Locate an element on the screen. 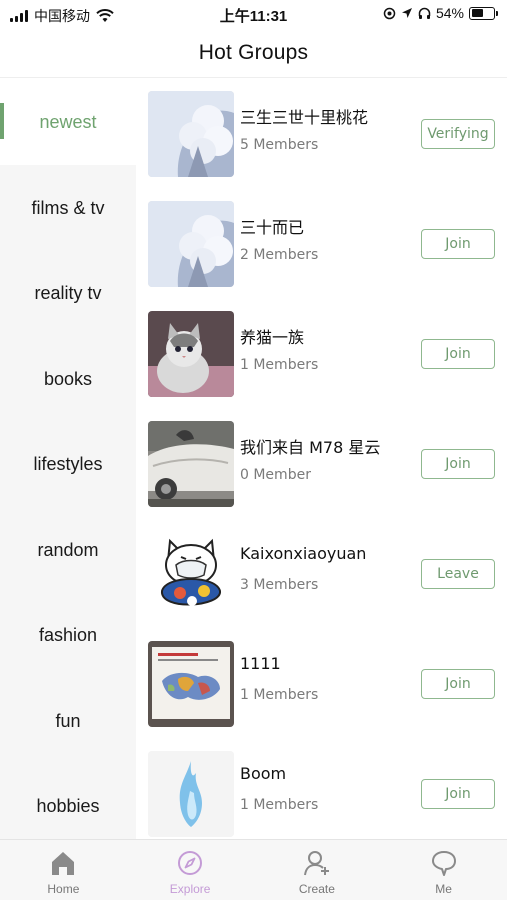 This screenshot has width=507, height=900. compass-icon is located at coordinates (190, 863).